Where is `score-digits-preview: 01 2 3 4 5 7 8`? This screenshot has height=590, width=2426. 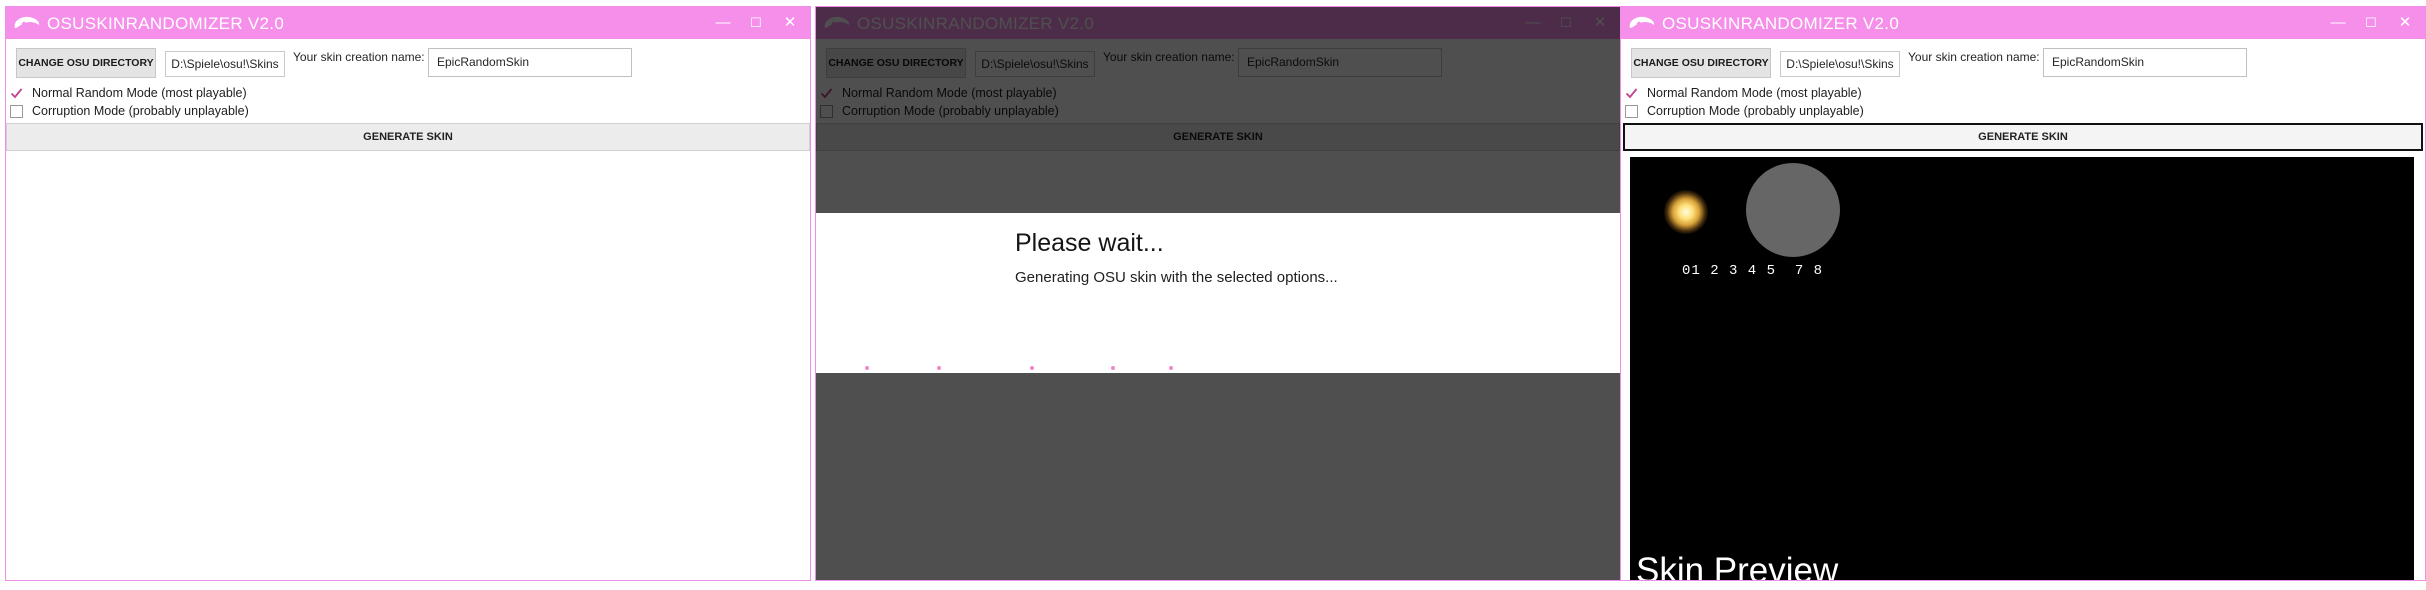
score-digits-preview: 01 2 3 4 5 7 8 is located at coordinates (1753, 271).